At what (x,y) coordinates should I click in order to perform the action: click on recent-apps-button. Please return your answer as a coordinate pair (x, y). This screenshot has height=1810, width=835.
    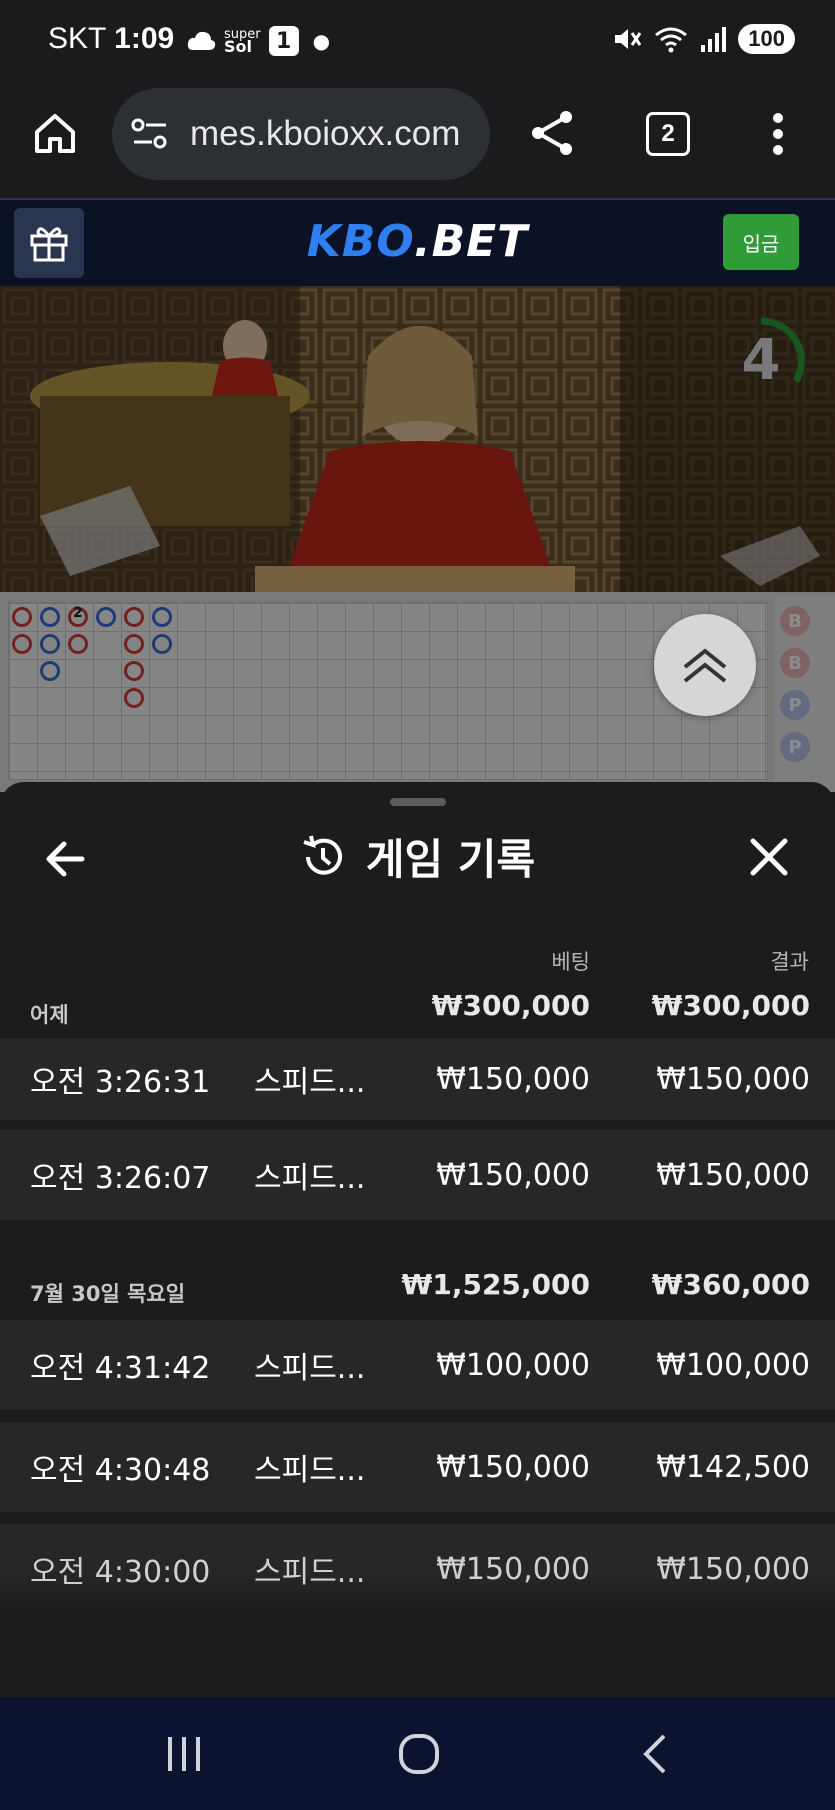
    Looking at the image, I should click on (184, 1756).